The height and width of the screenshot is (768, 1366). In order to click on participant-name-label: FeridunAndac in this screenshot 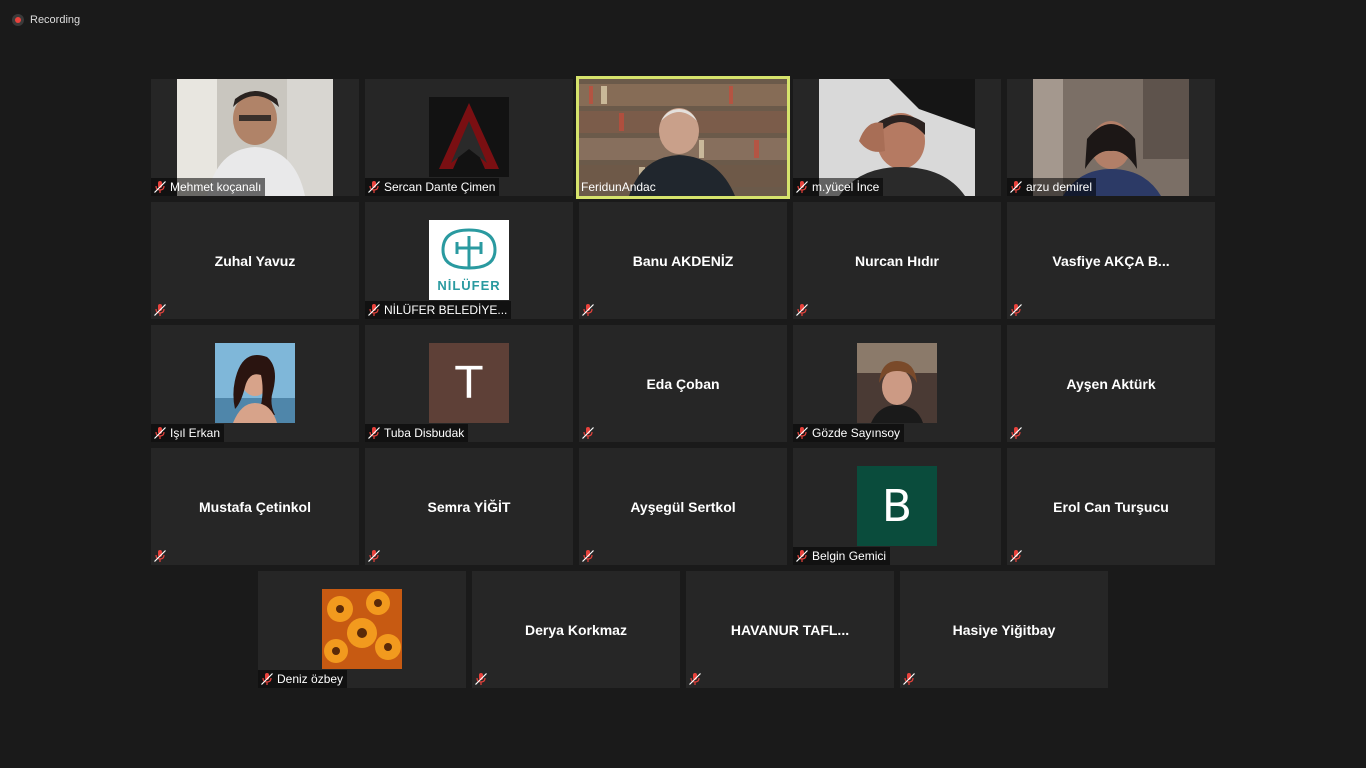, I will do `click(618, 187)`.